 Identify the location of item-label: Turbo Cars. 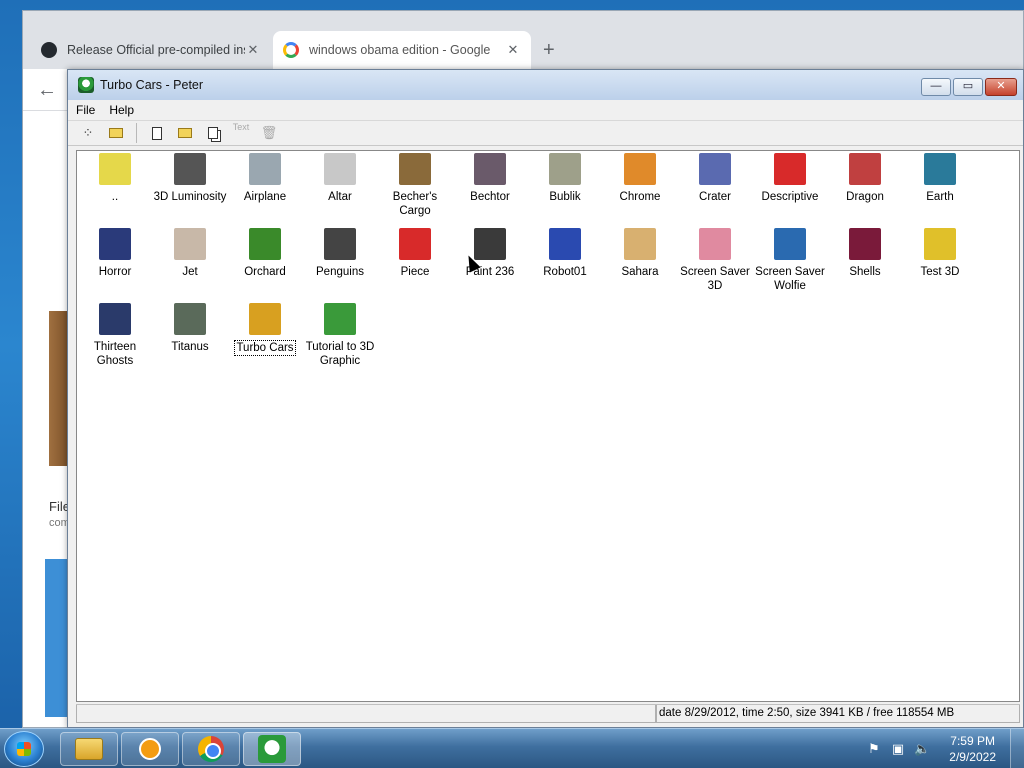
(265, 348).